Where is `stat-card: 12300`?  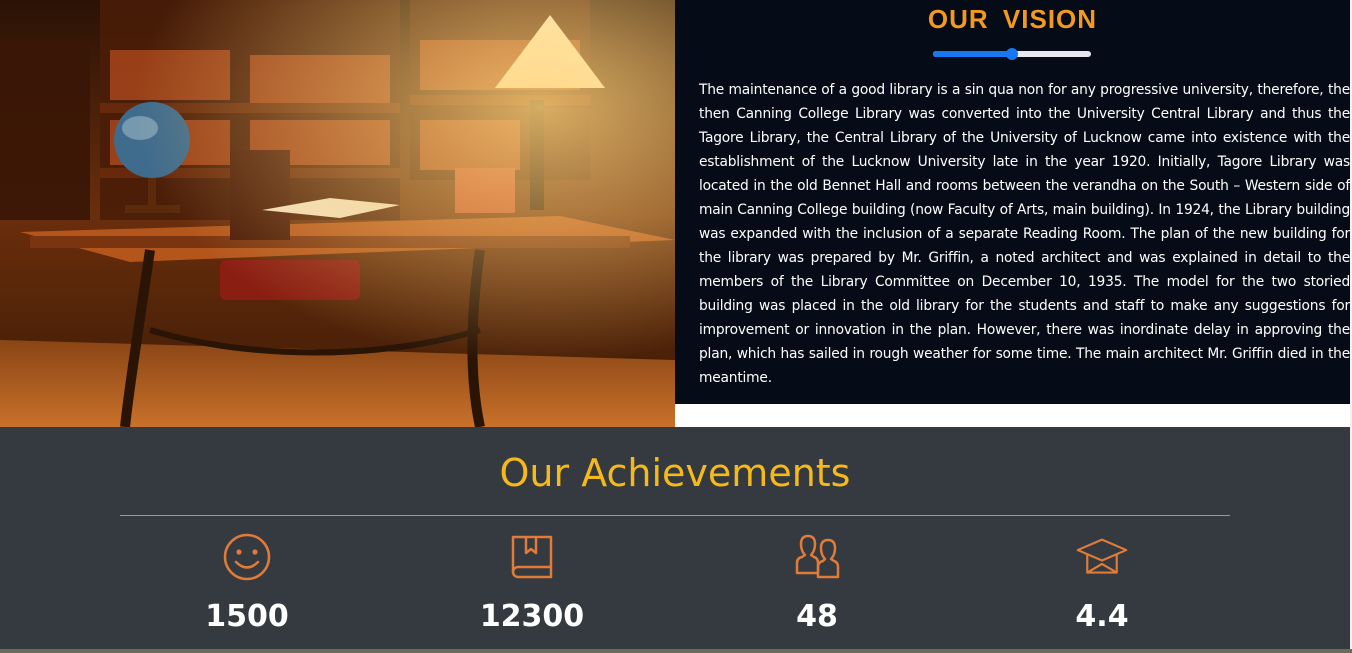
stat-card: 12300 is located at coordinates (532, 582).